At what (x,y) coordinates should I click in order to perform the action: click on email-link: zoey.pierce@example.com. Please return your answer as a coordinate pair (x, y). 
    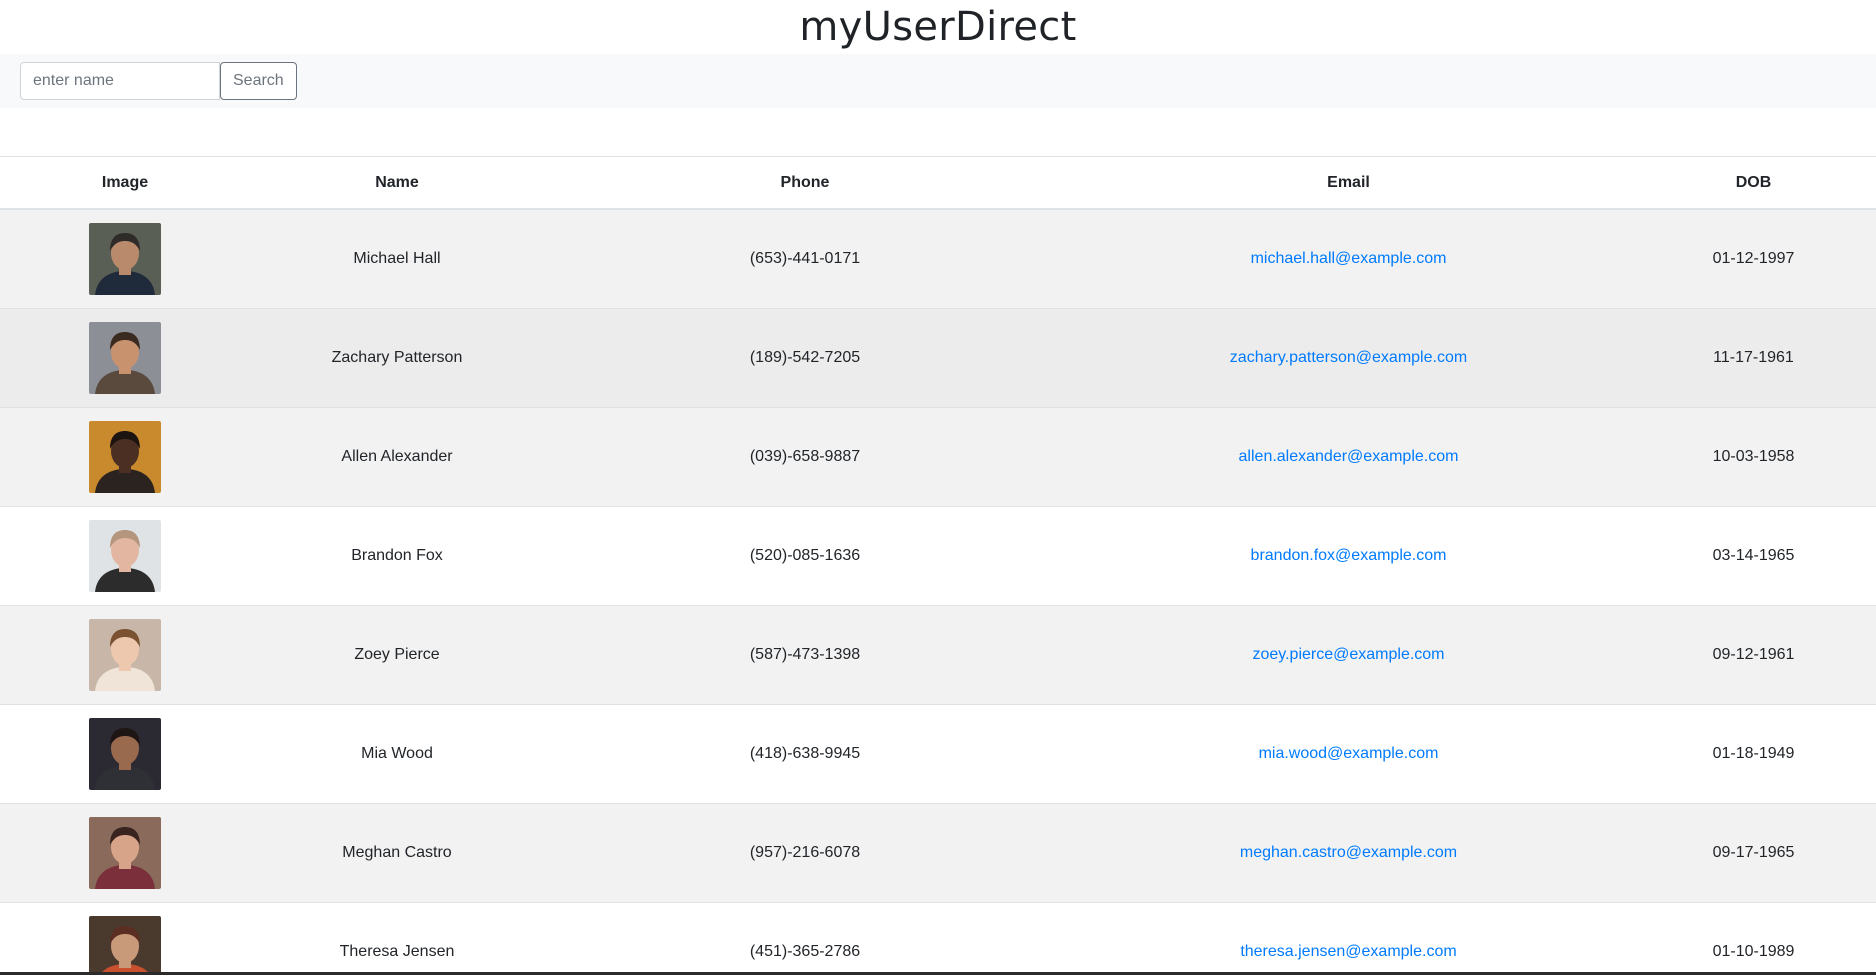
    Looking at the image, I should click on (1348, 654).